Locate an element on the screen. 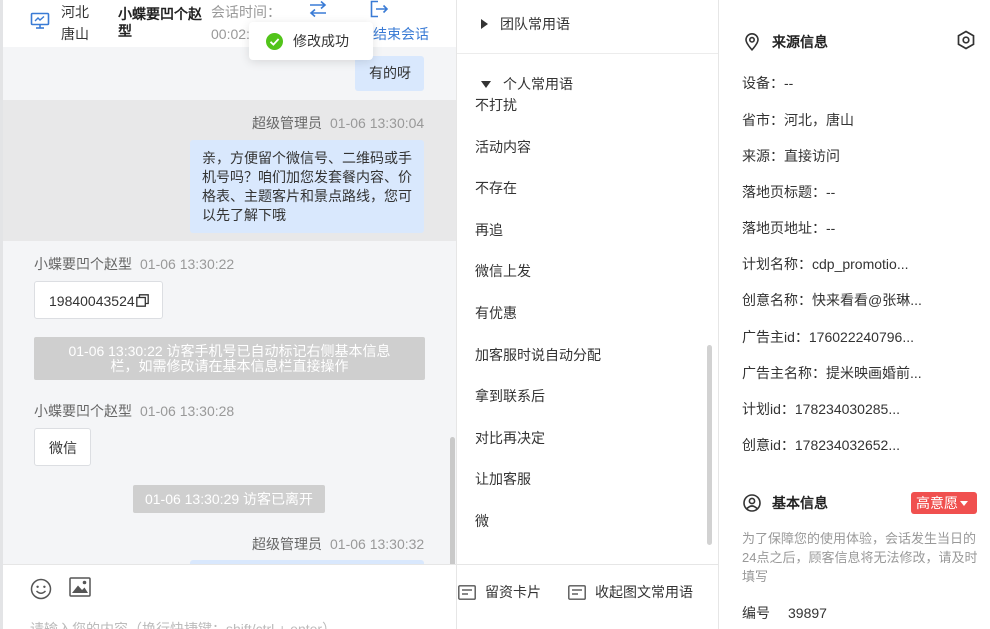 The image size is (990, 629). message-meta: 超级管理员 01-06 13:30:04 is located at coordinates (338, 123).